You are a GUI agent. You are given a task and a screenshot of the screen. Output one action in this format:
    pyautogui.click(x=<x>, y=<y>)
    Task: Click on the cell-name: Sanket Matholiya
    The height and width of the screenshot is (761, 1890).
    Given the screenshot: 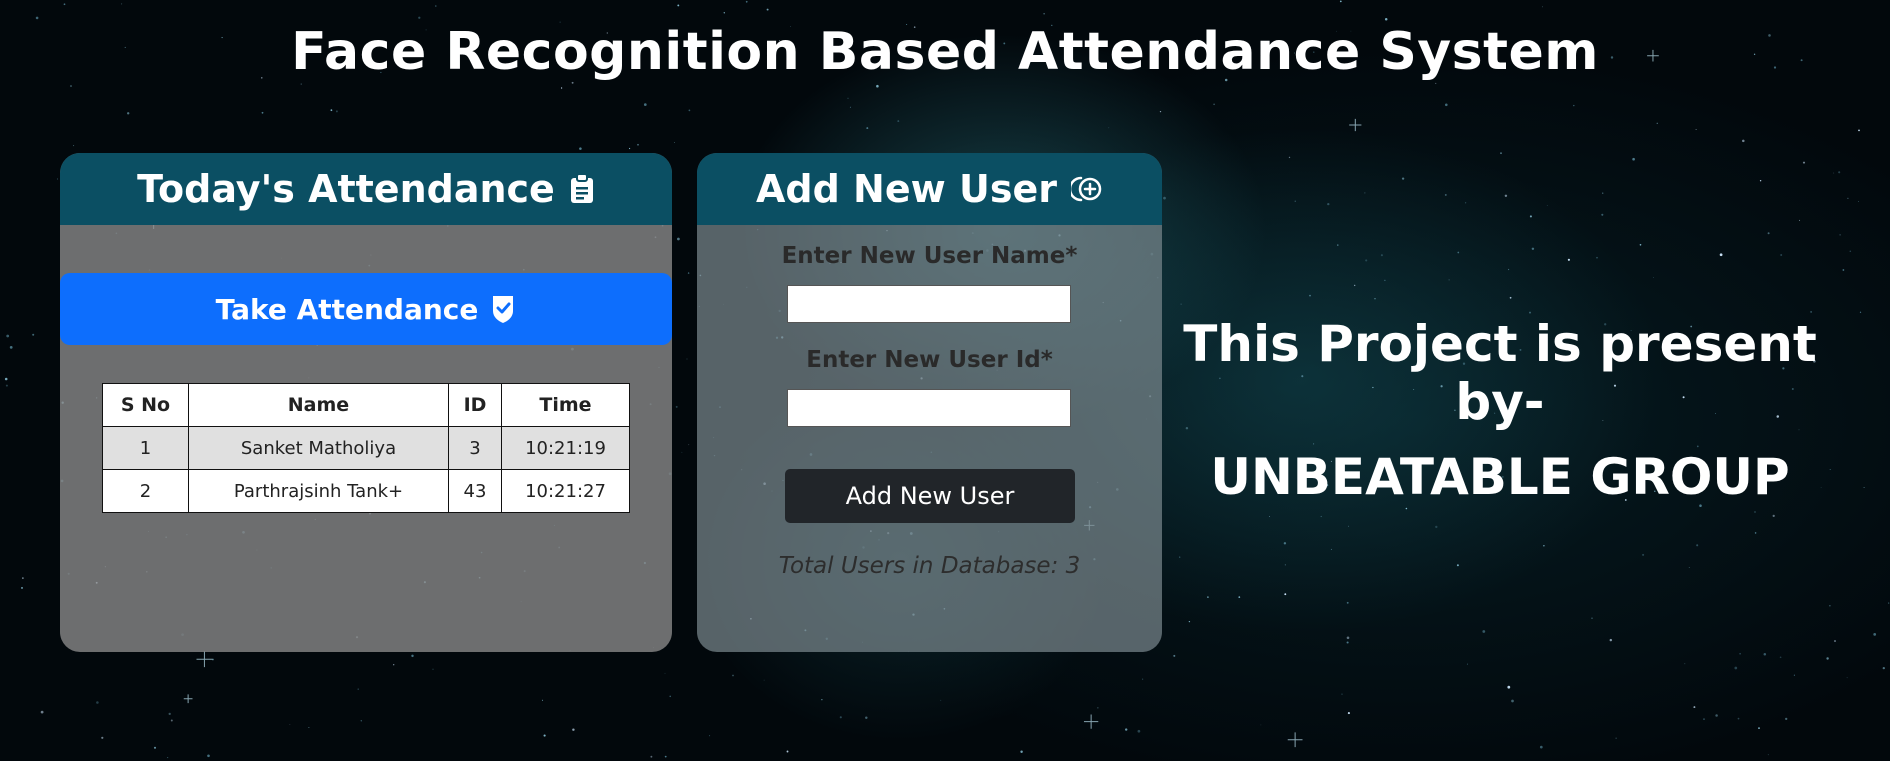 What is the action you would take?
    pyautogui.click(x=318, y=448)
    